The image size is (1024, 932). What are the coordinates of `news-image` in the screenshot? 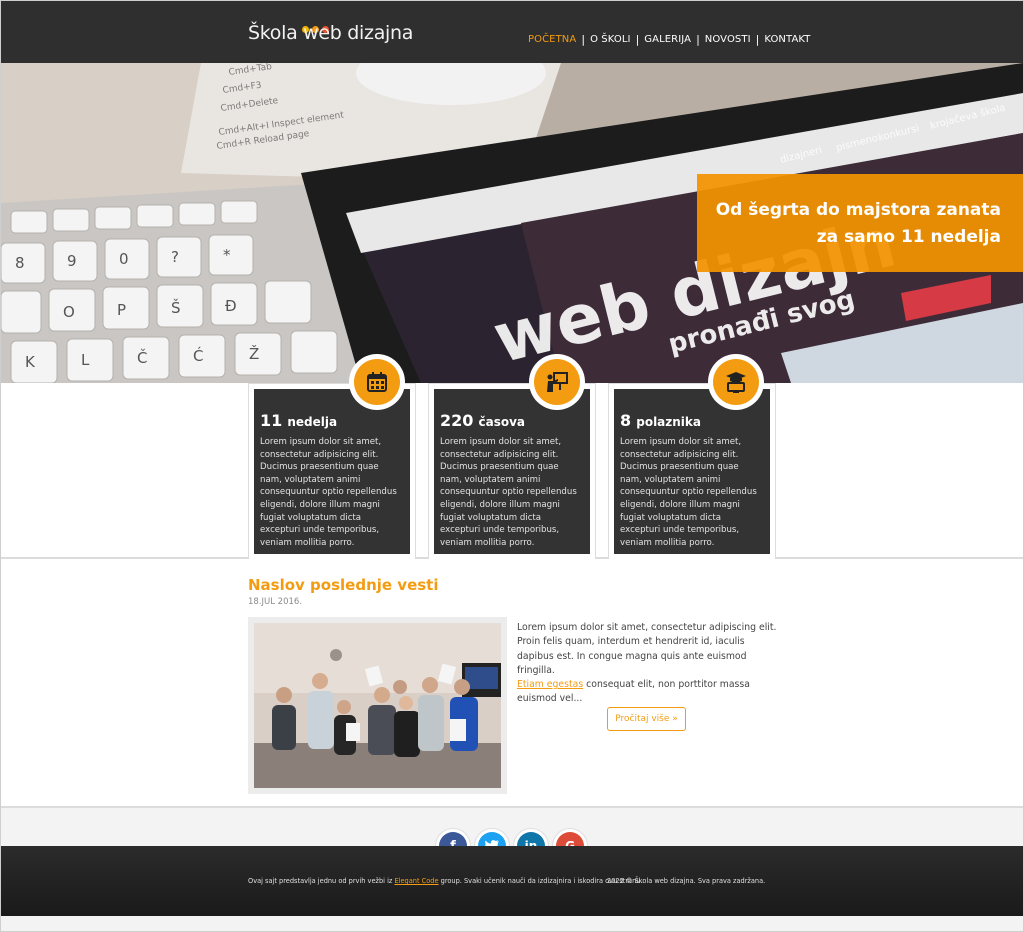 It's located at (377, 705).